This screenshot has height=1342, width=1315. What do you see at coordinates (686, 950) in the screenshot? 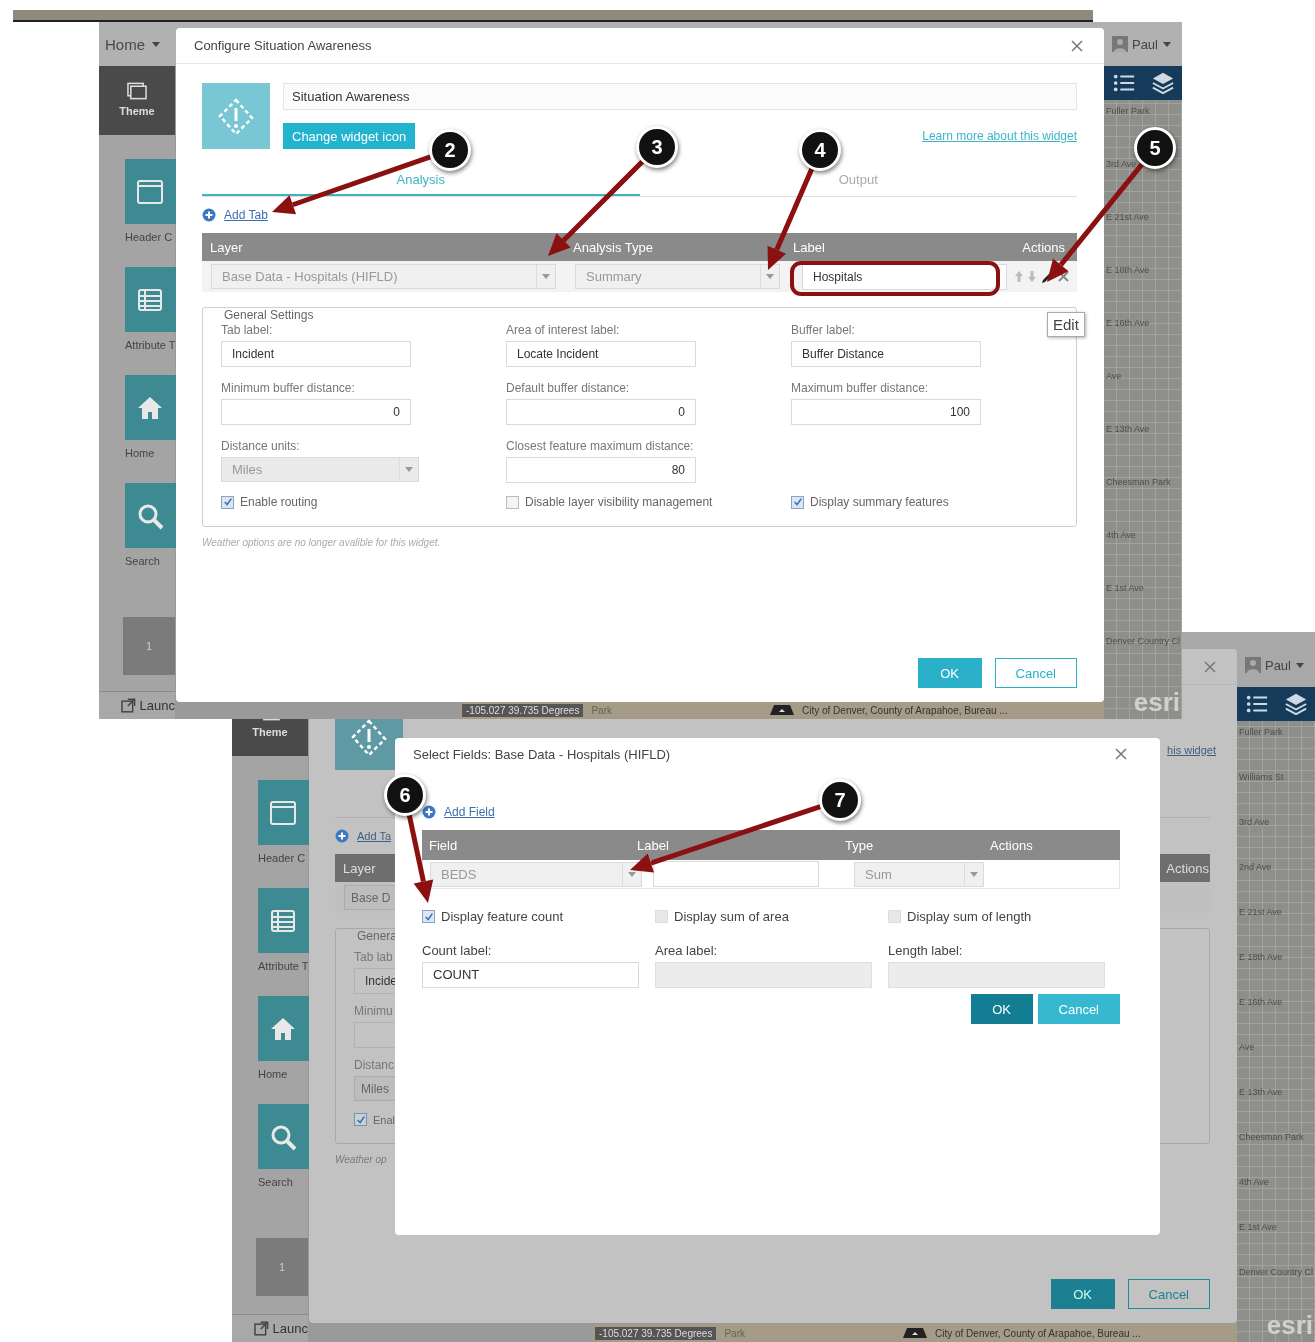
I see `field-label: Area label:` at bounding box center [686, 950].